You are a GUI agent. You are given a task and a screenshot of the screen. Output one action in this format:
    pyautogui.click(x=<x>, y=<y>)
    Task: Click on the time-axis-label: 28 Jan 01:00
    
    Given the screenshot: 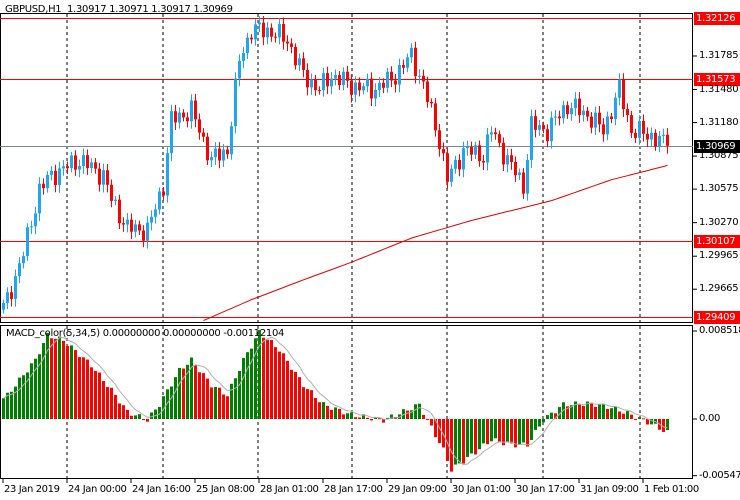 What is the action you would take?
    pyautogui.click(x=289, y=489)
    